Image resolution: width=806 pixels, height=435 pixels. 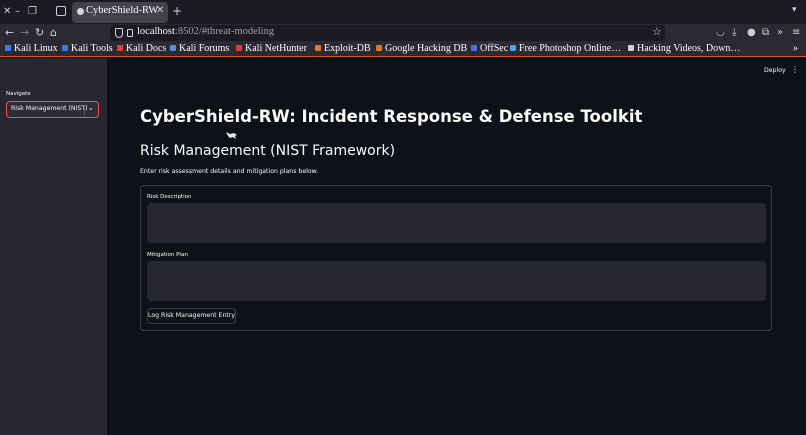 I want to click on photoshop-icon, so click(x=513, y=48).